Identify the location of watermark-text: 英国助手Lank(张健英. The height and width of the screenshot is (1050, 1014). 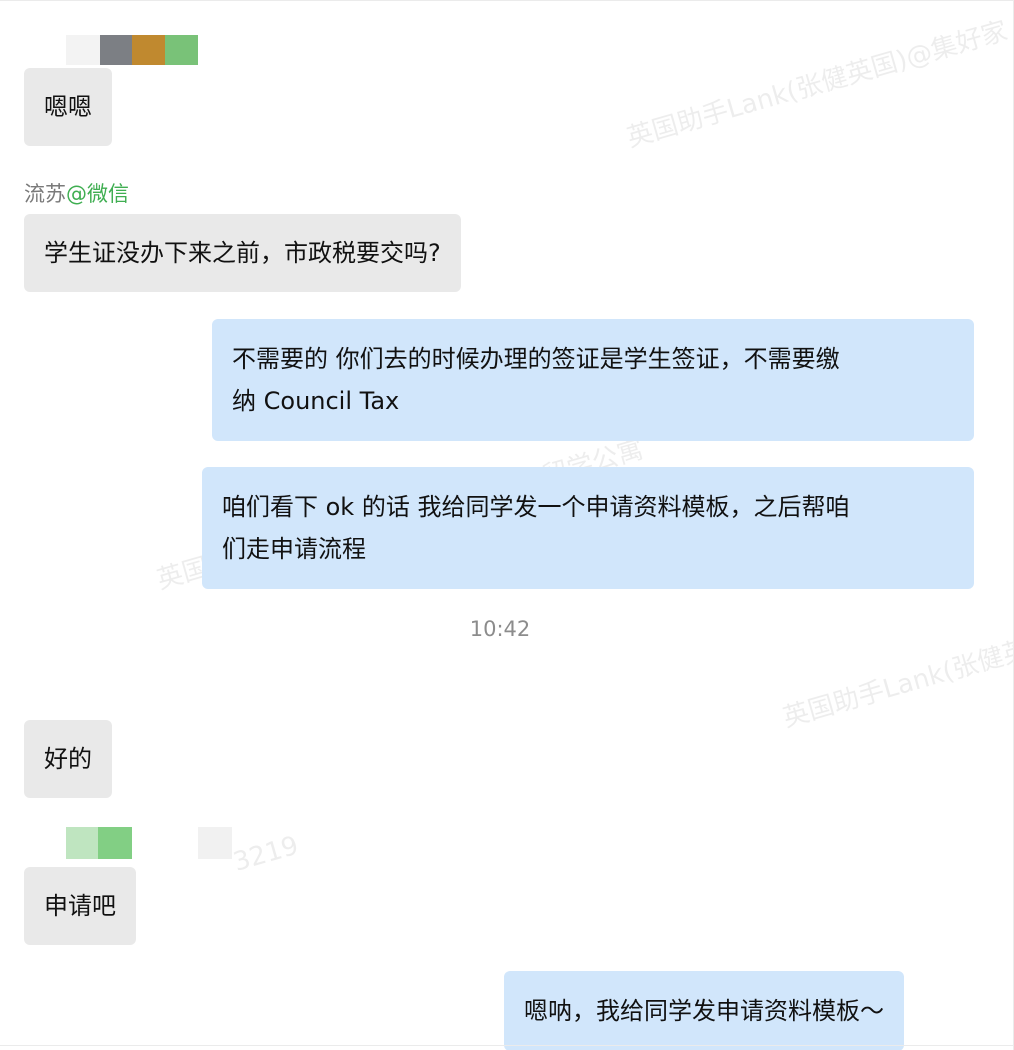
(896, 684).